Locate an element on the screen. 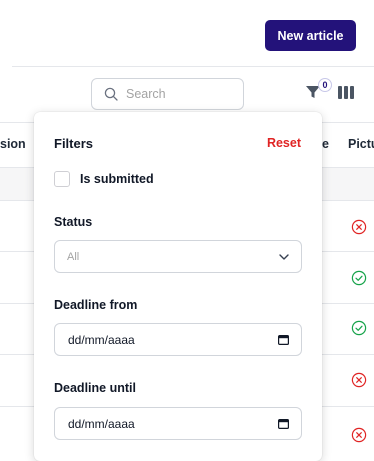 Image resolution: width=374 pixels, height=461 pixels. columns-icon is located at coordinates (346, 92).